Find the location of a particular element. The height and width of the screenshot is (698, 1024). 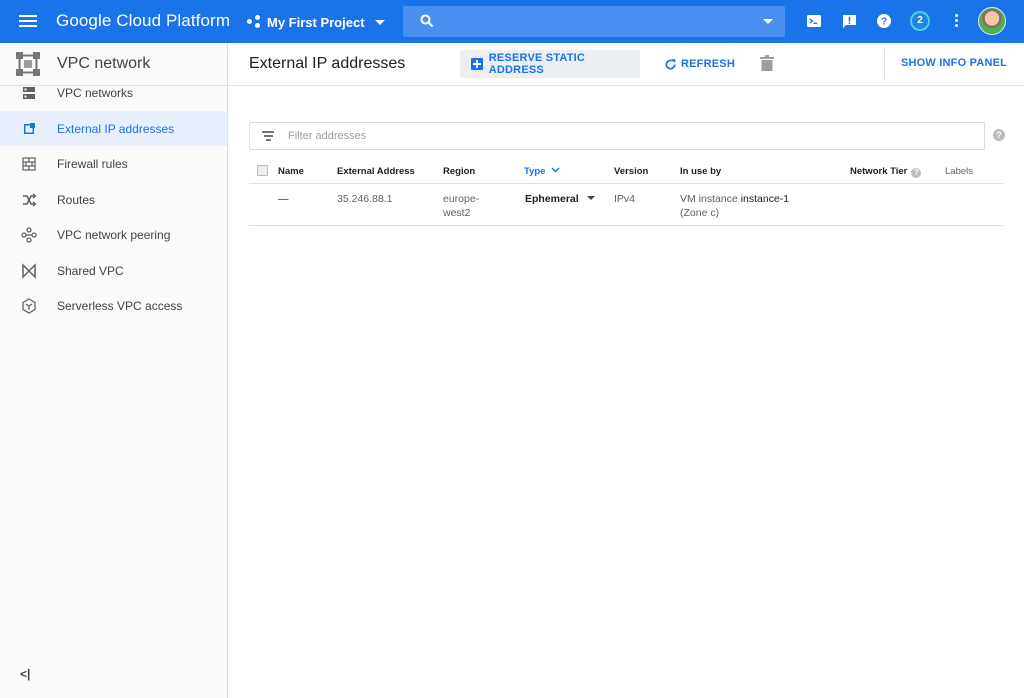

cell-region: europe- west2 is located at coordinates (461, 206).